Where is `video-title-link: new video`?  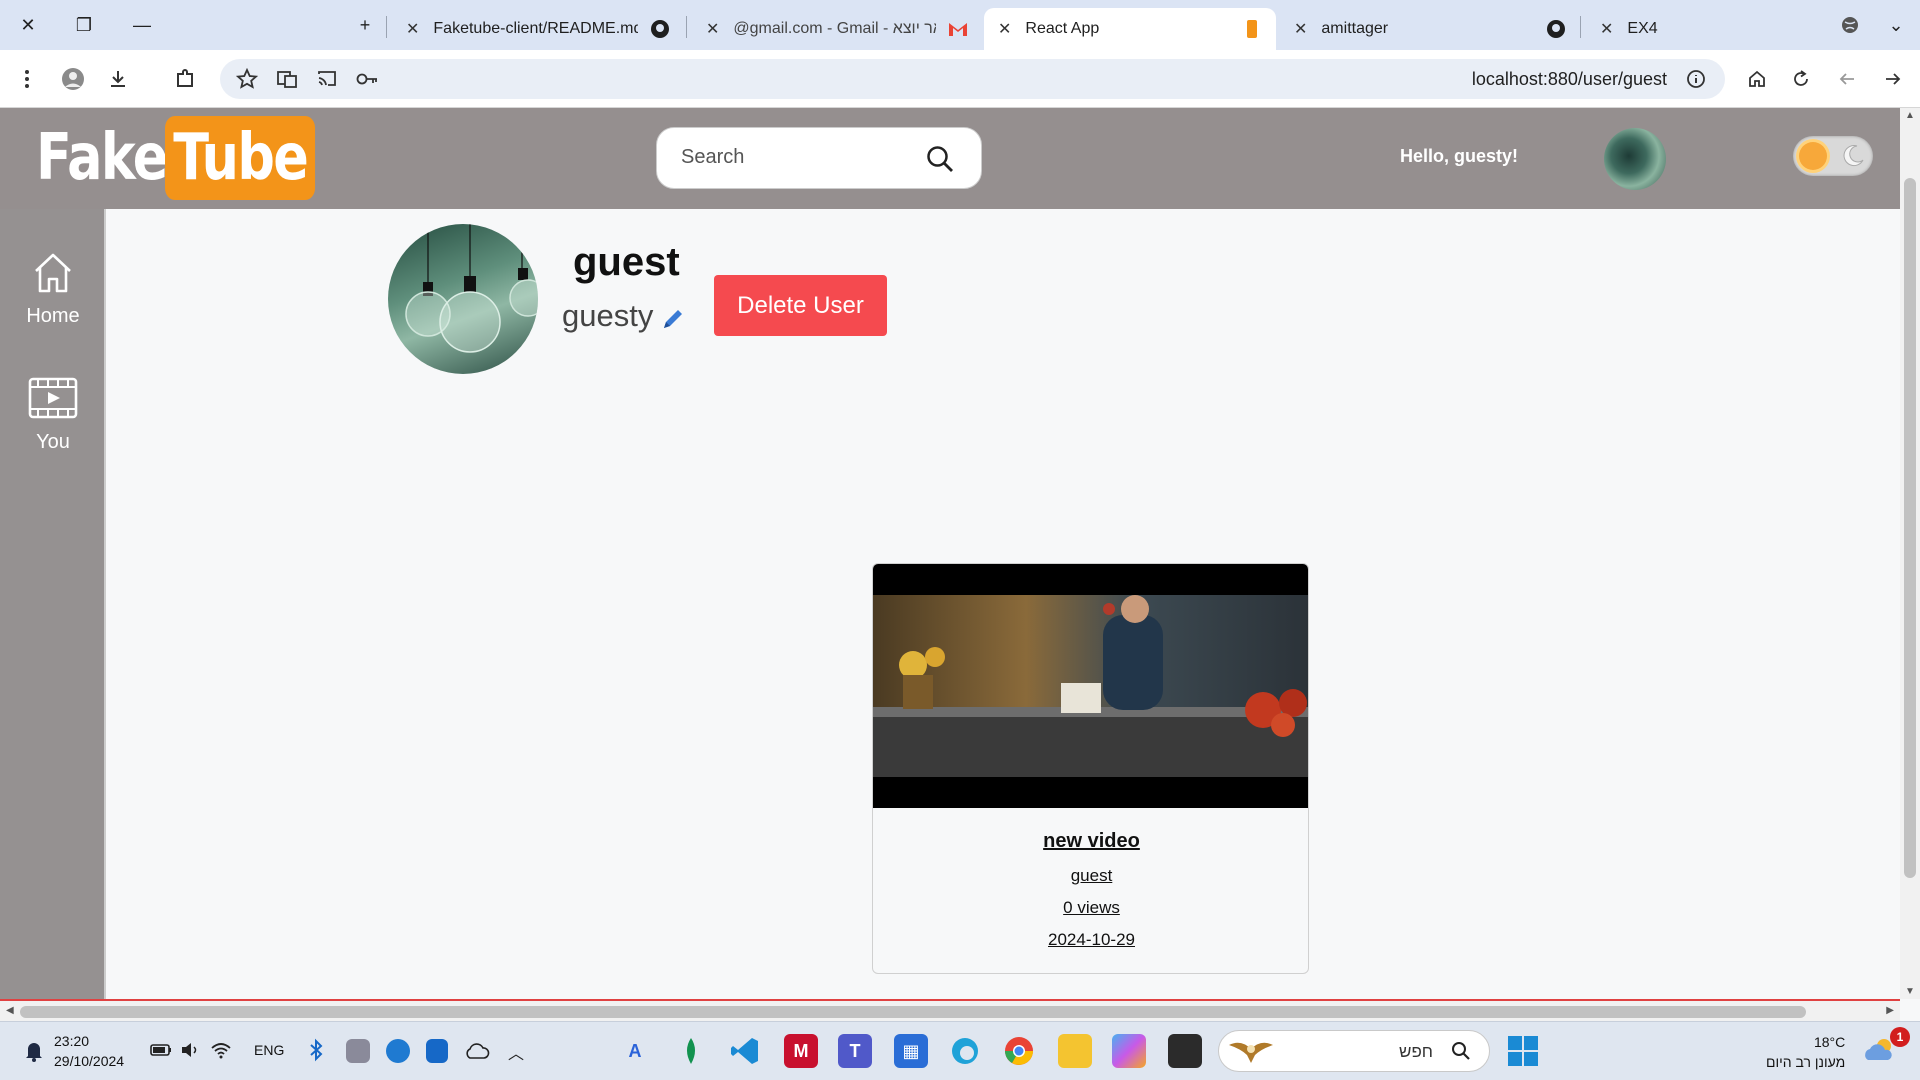
video-title-link: new video is located at coordinates (1090, 841).